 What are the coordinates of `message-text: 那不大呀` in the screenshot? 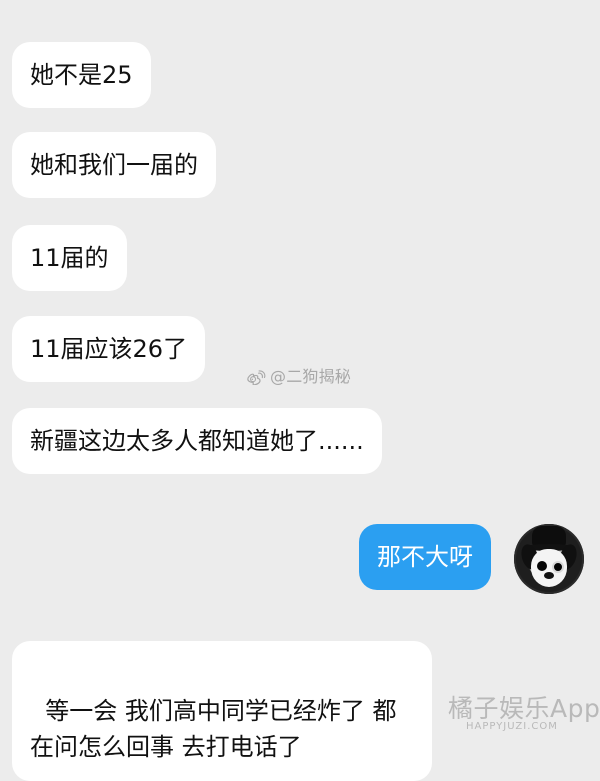 It's located at (425, 557).